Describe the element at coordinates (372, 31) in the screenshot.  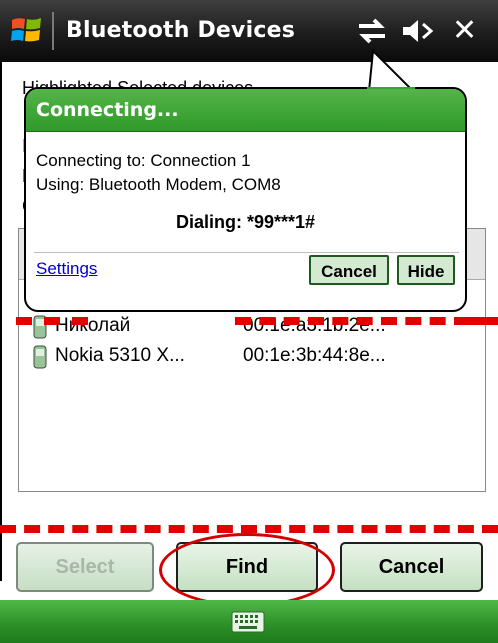
I see `connectivity-icon` at that location.